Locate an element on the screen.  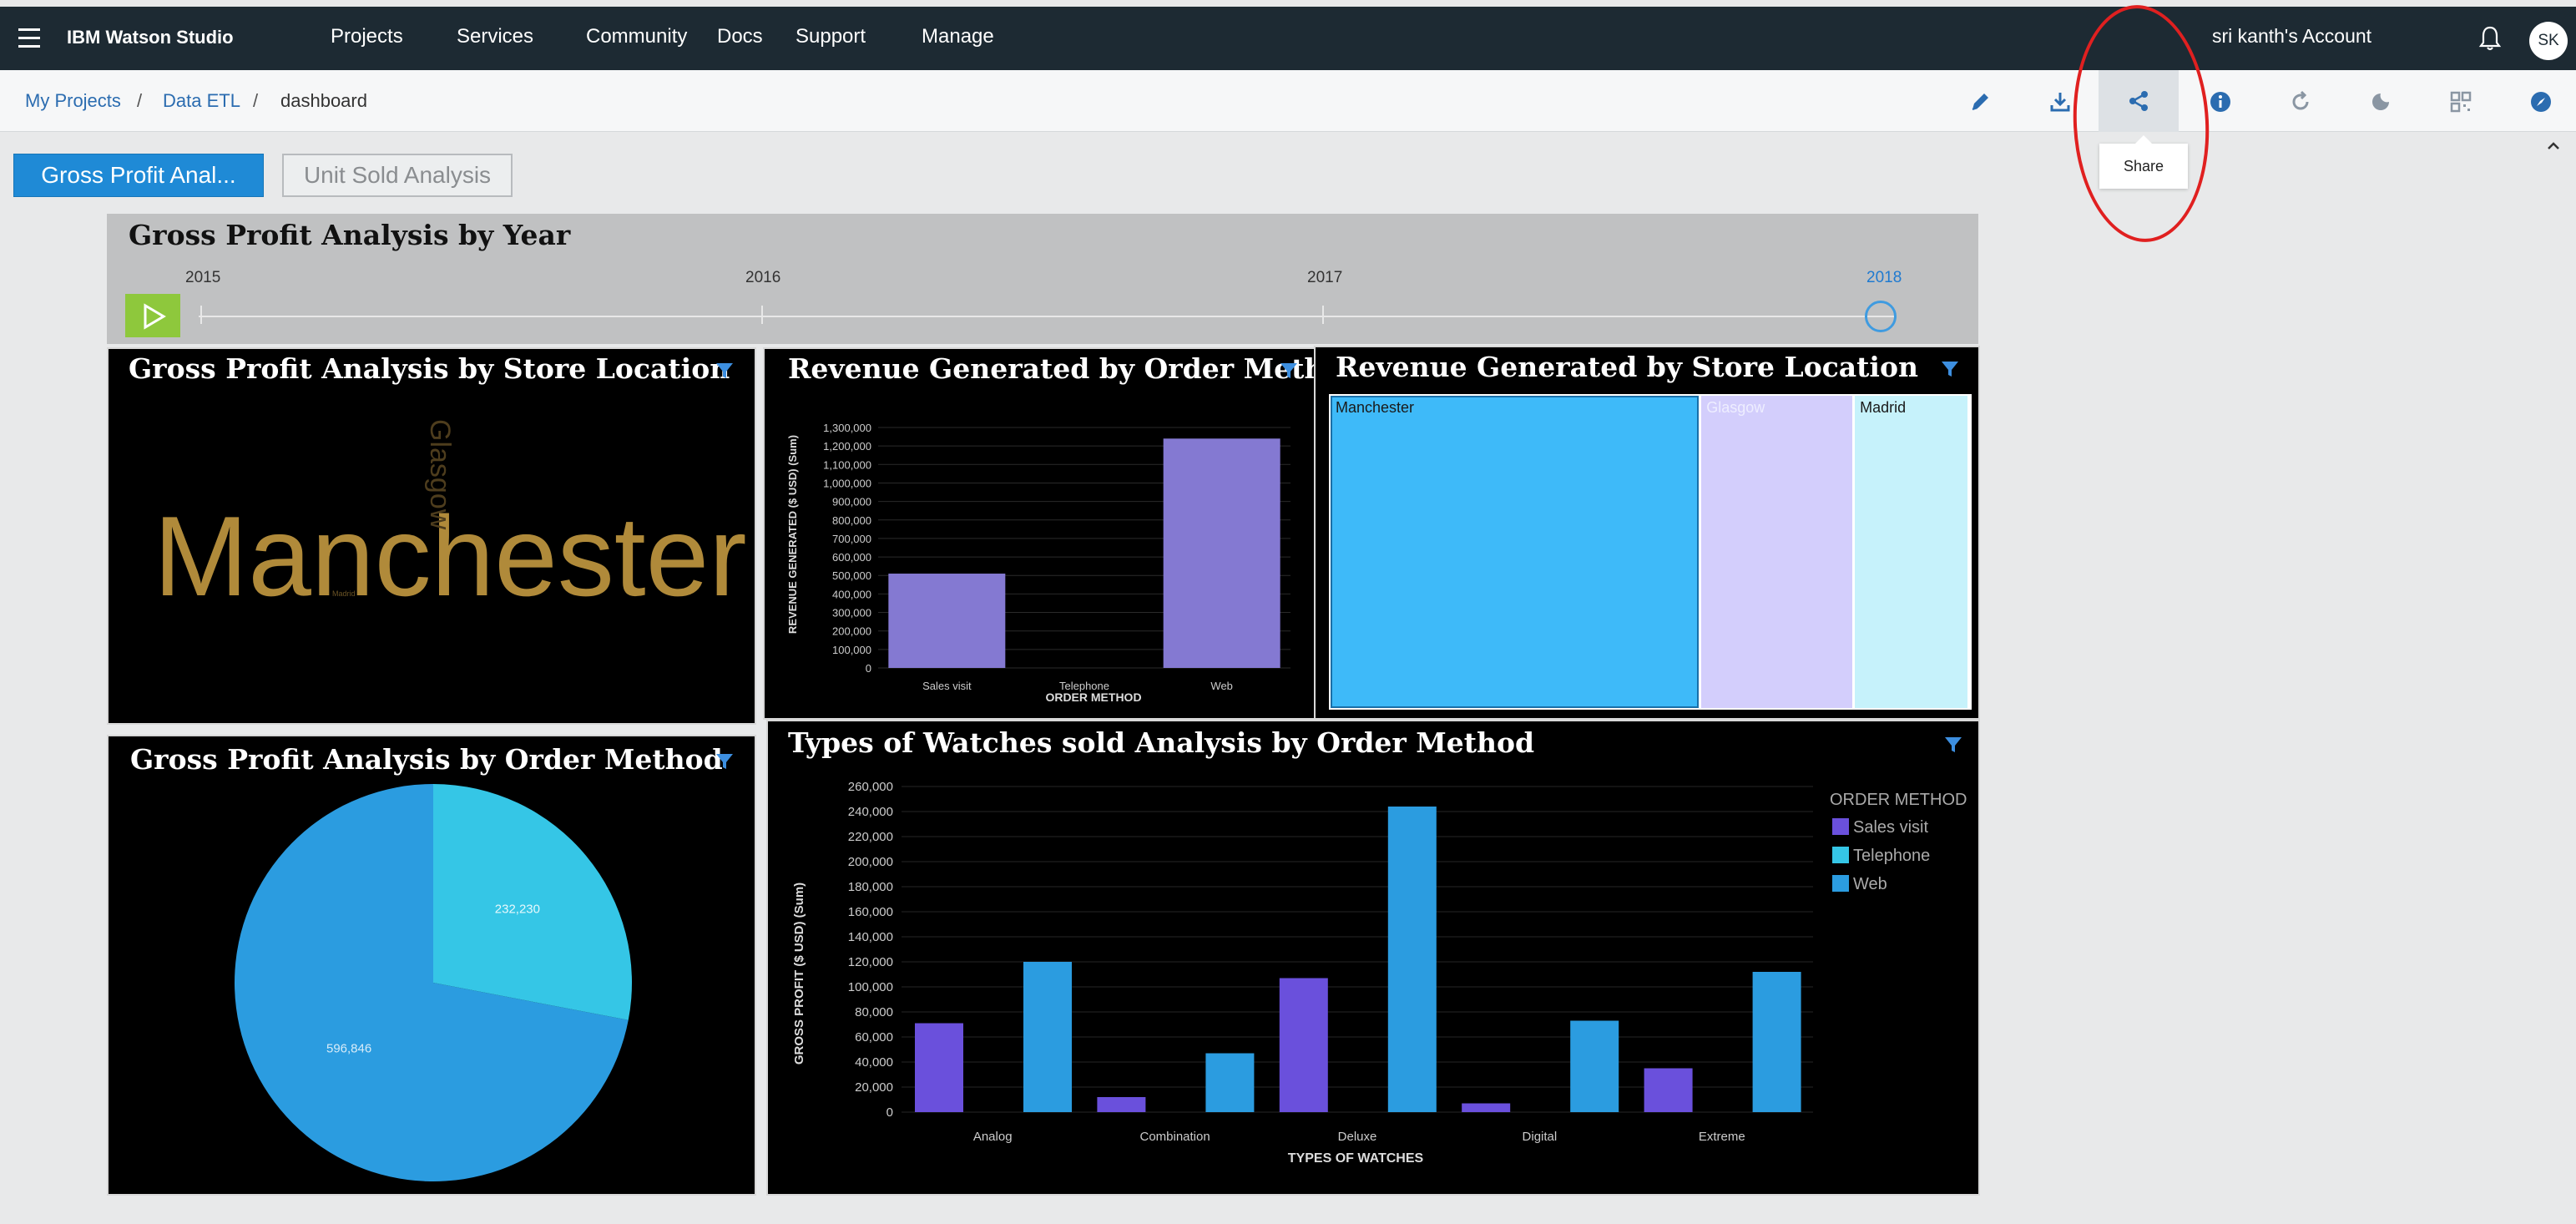
bar-deluxe-web is located at coordinates (1412, 960).